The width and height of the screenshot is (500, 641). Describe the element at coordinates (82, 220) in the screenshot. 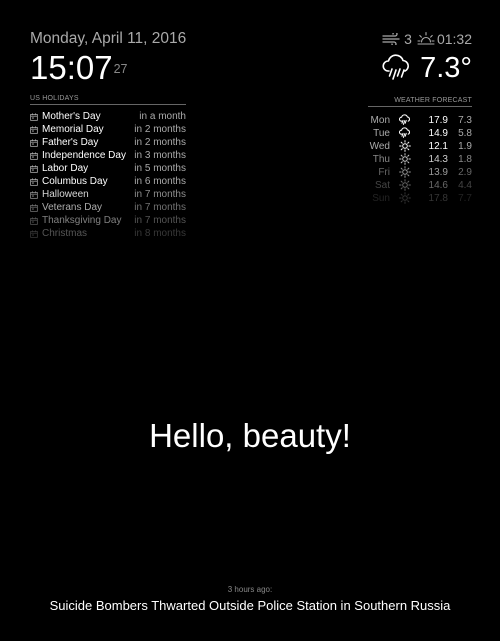

I see `holiday-name: Thanksgiving Day` at that location.